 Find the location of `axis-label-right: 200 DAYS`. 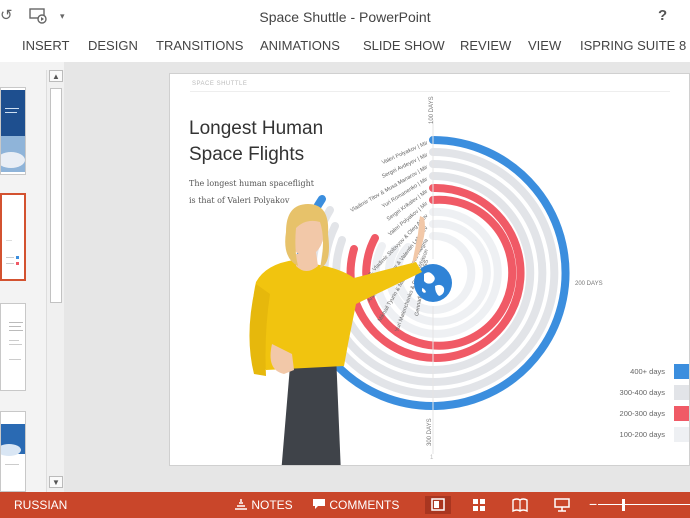

axis-label-right: 200 DAYS is located at coordinates (589, 284).